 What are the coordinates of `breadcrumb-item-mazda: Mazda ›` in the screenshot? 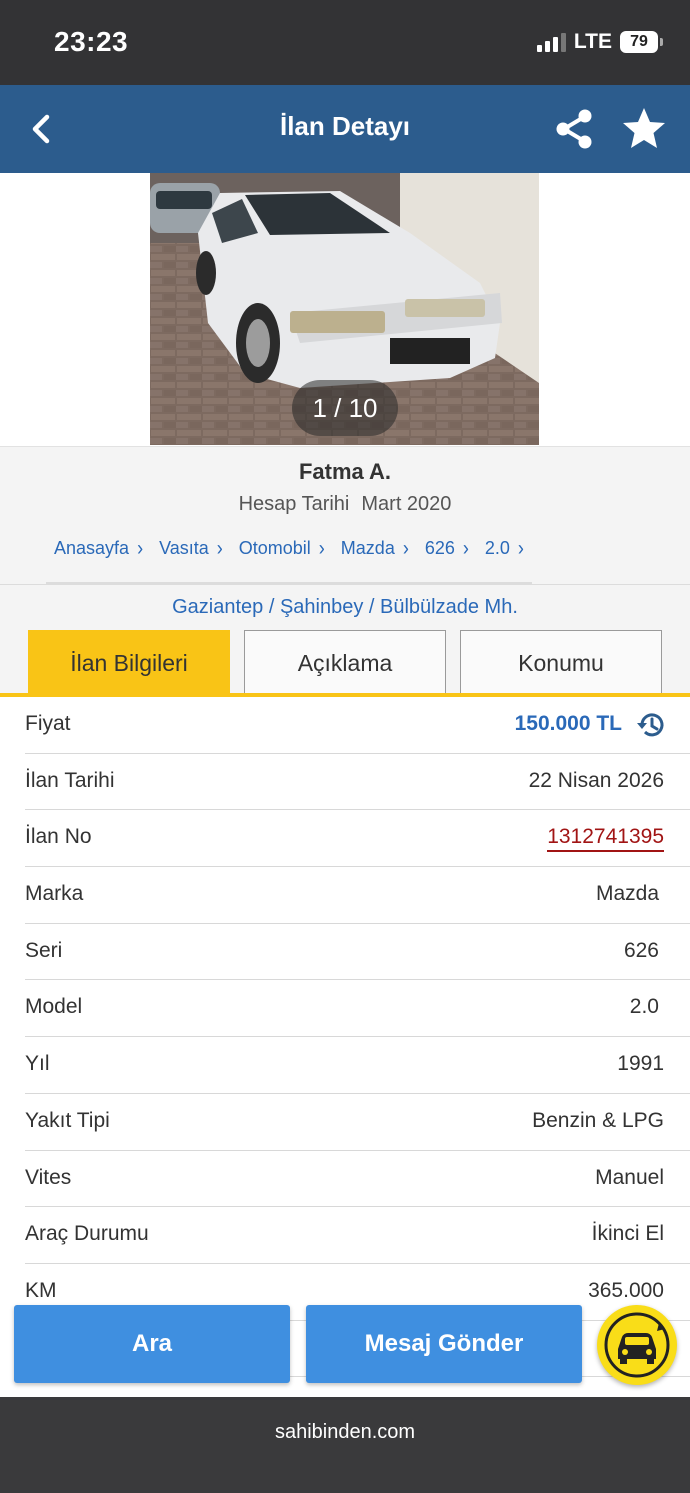 It's located at (374, 559).